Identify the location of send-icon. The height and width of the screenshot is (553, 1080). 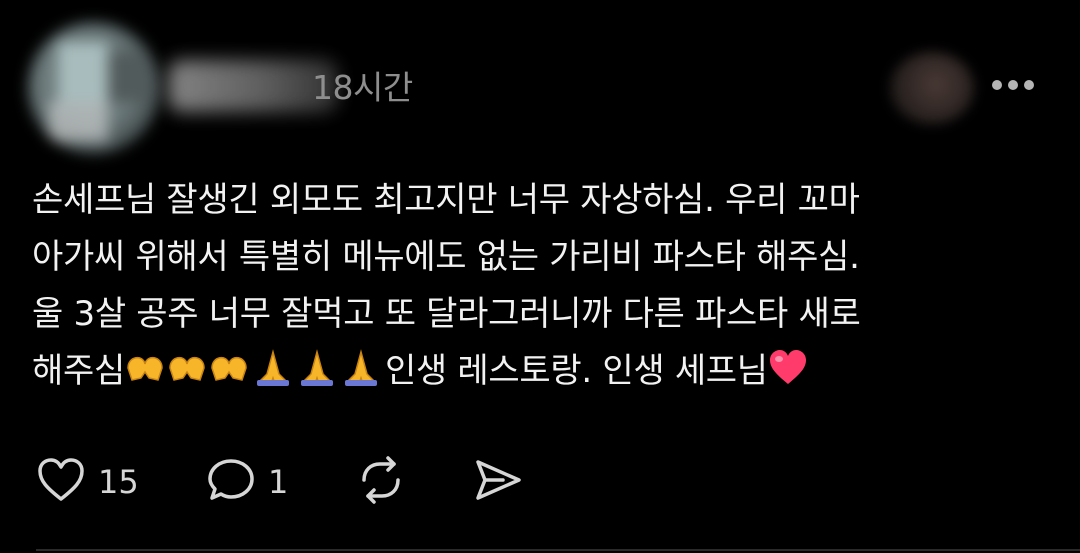
(498, 482).